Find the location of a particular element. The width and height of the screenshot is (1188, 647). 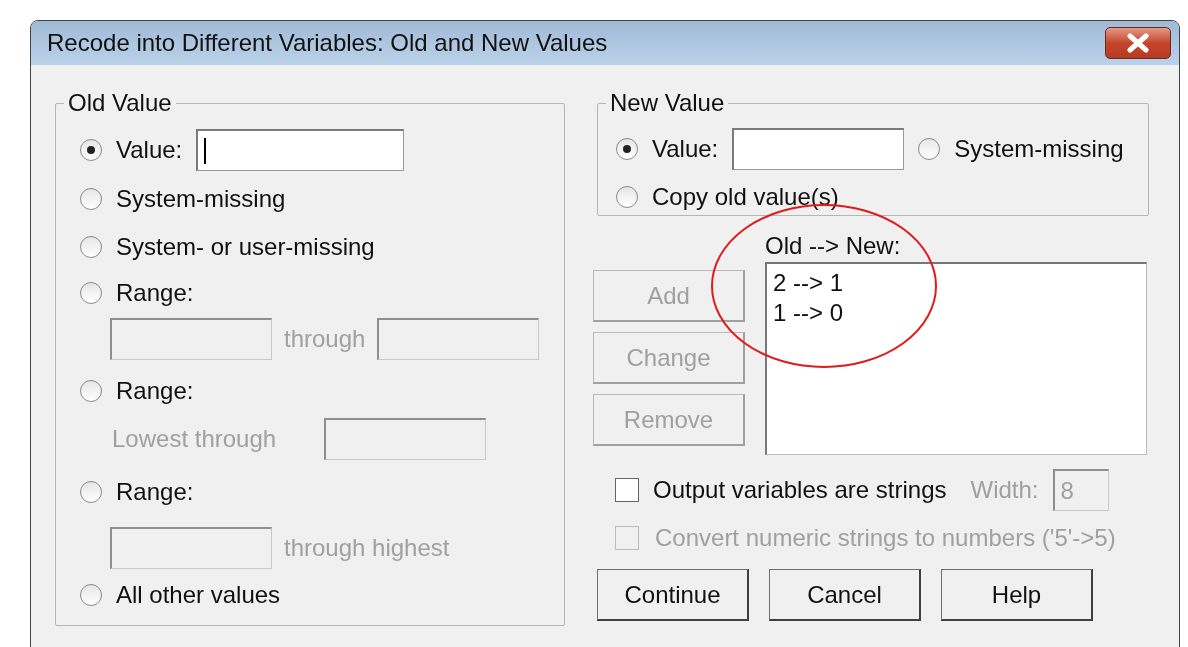

range-to-field is located at coordinates (458, 339).